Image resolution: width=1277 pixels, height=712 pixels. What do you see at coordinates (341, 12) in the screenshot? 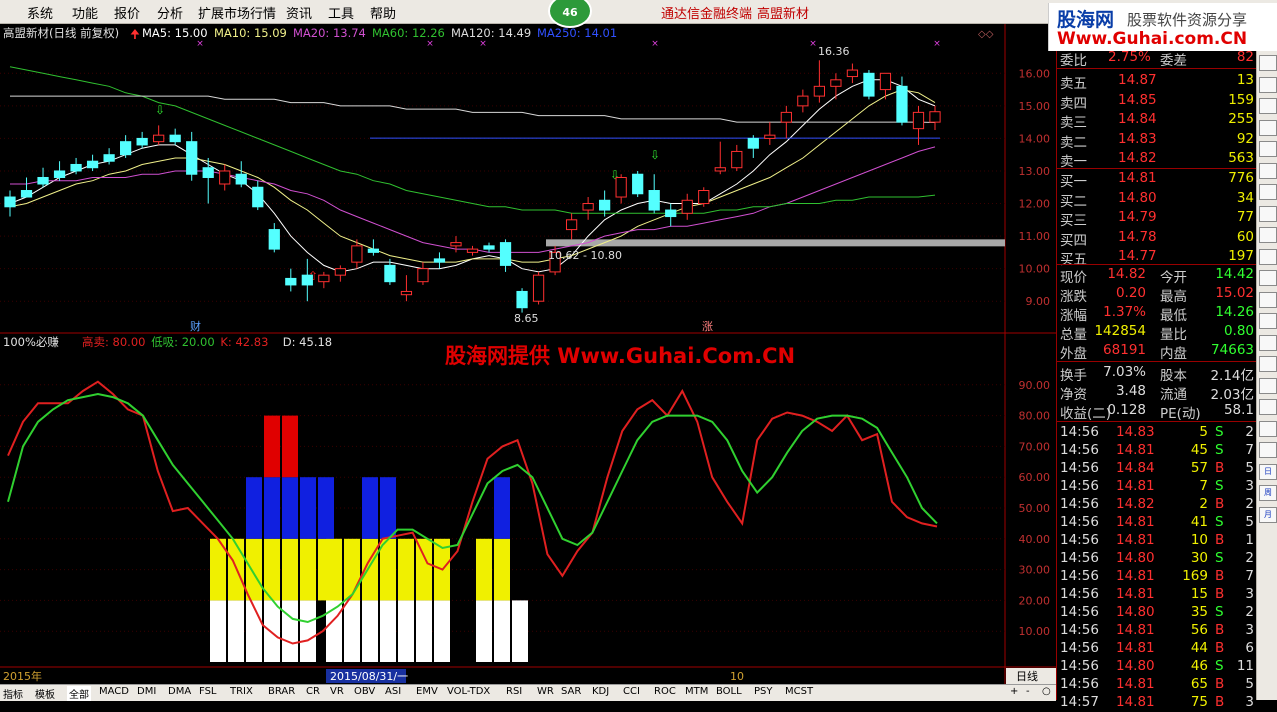
I see `menu-tools: 工具` at bounding box center [341, 12].